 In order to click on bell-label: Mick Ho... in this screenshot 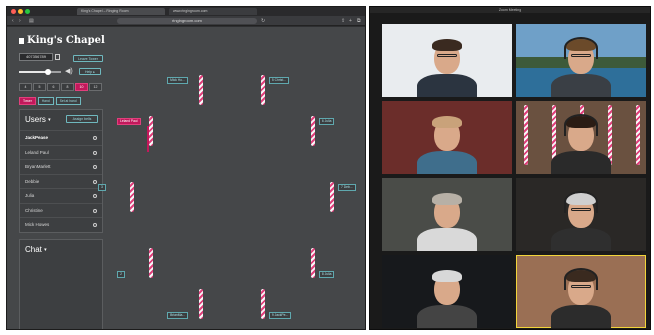, I will do `click(177, 81)`.